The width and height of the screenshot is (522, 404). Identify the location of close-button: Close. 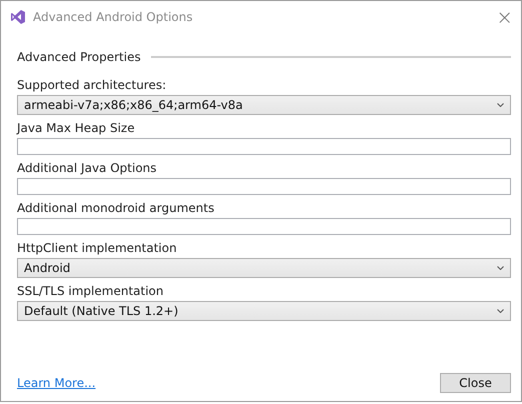
(475, 383).